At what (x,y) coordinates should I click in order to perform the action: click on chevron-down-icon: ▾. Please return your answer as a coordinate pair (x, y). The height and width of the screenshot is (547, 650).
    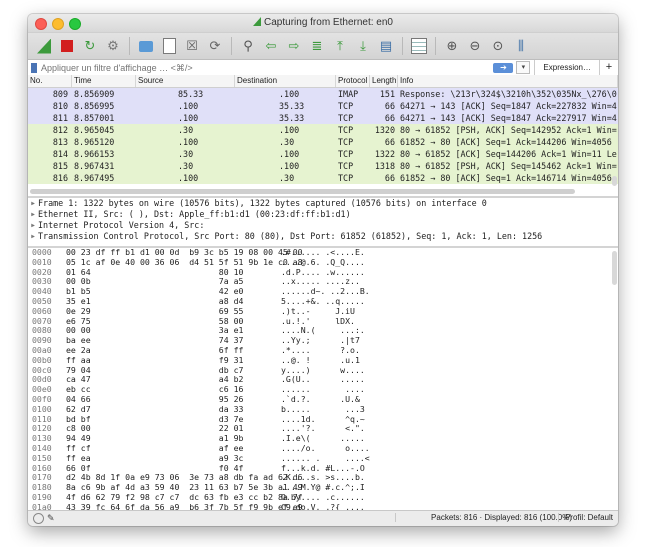
    Looking at the image, I should click on (523, 67).